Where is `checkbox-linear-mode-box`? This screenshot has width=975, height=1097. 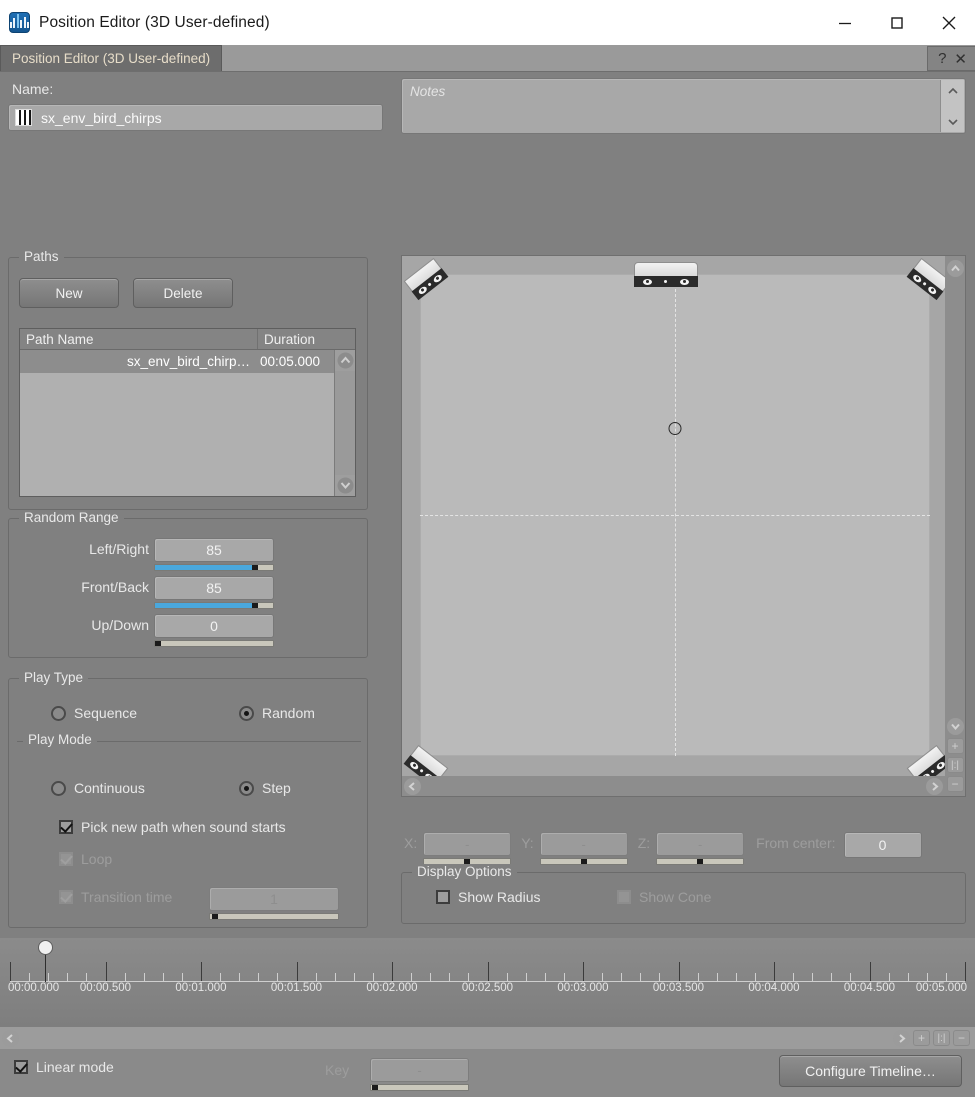
checkbox-linear-mode-box is located at coordinates (21, 1067).